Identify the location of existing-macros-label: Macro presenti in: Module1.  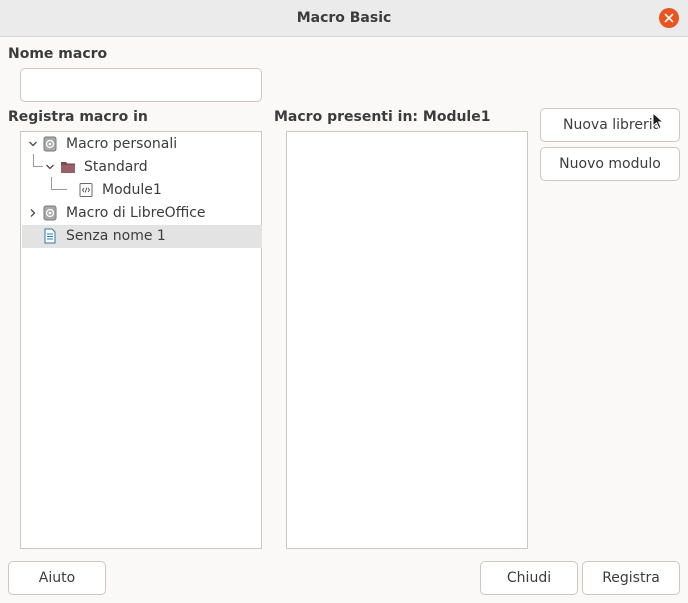
(382, 117).